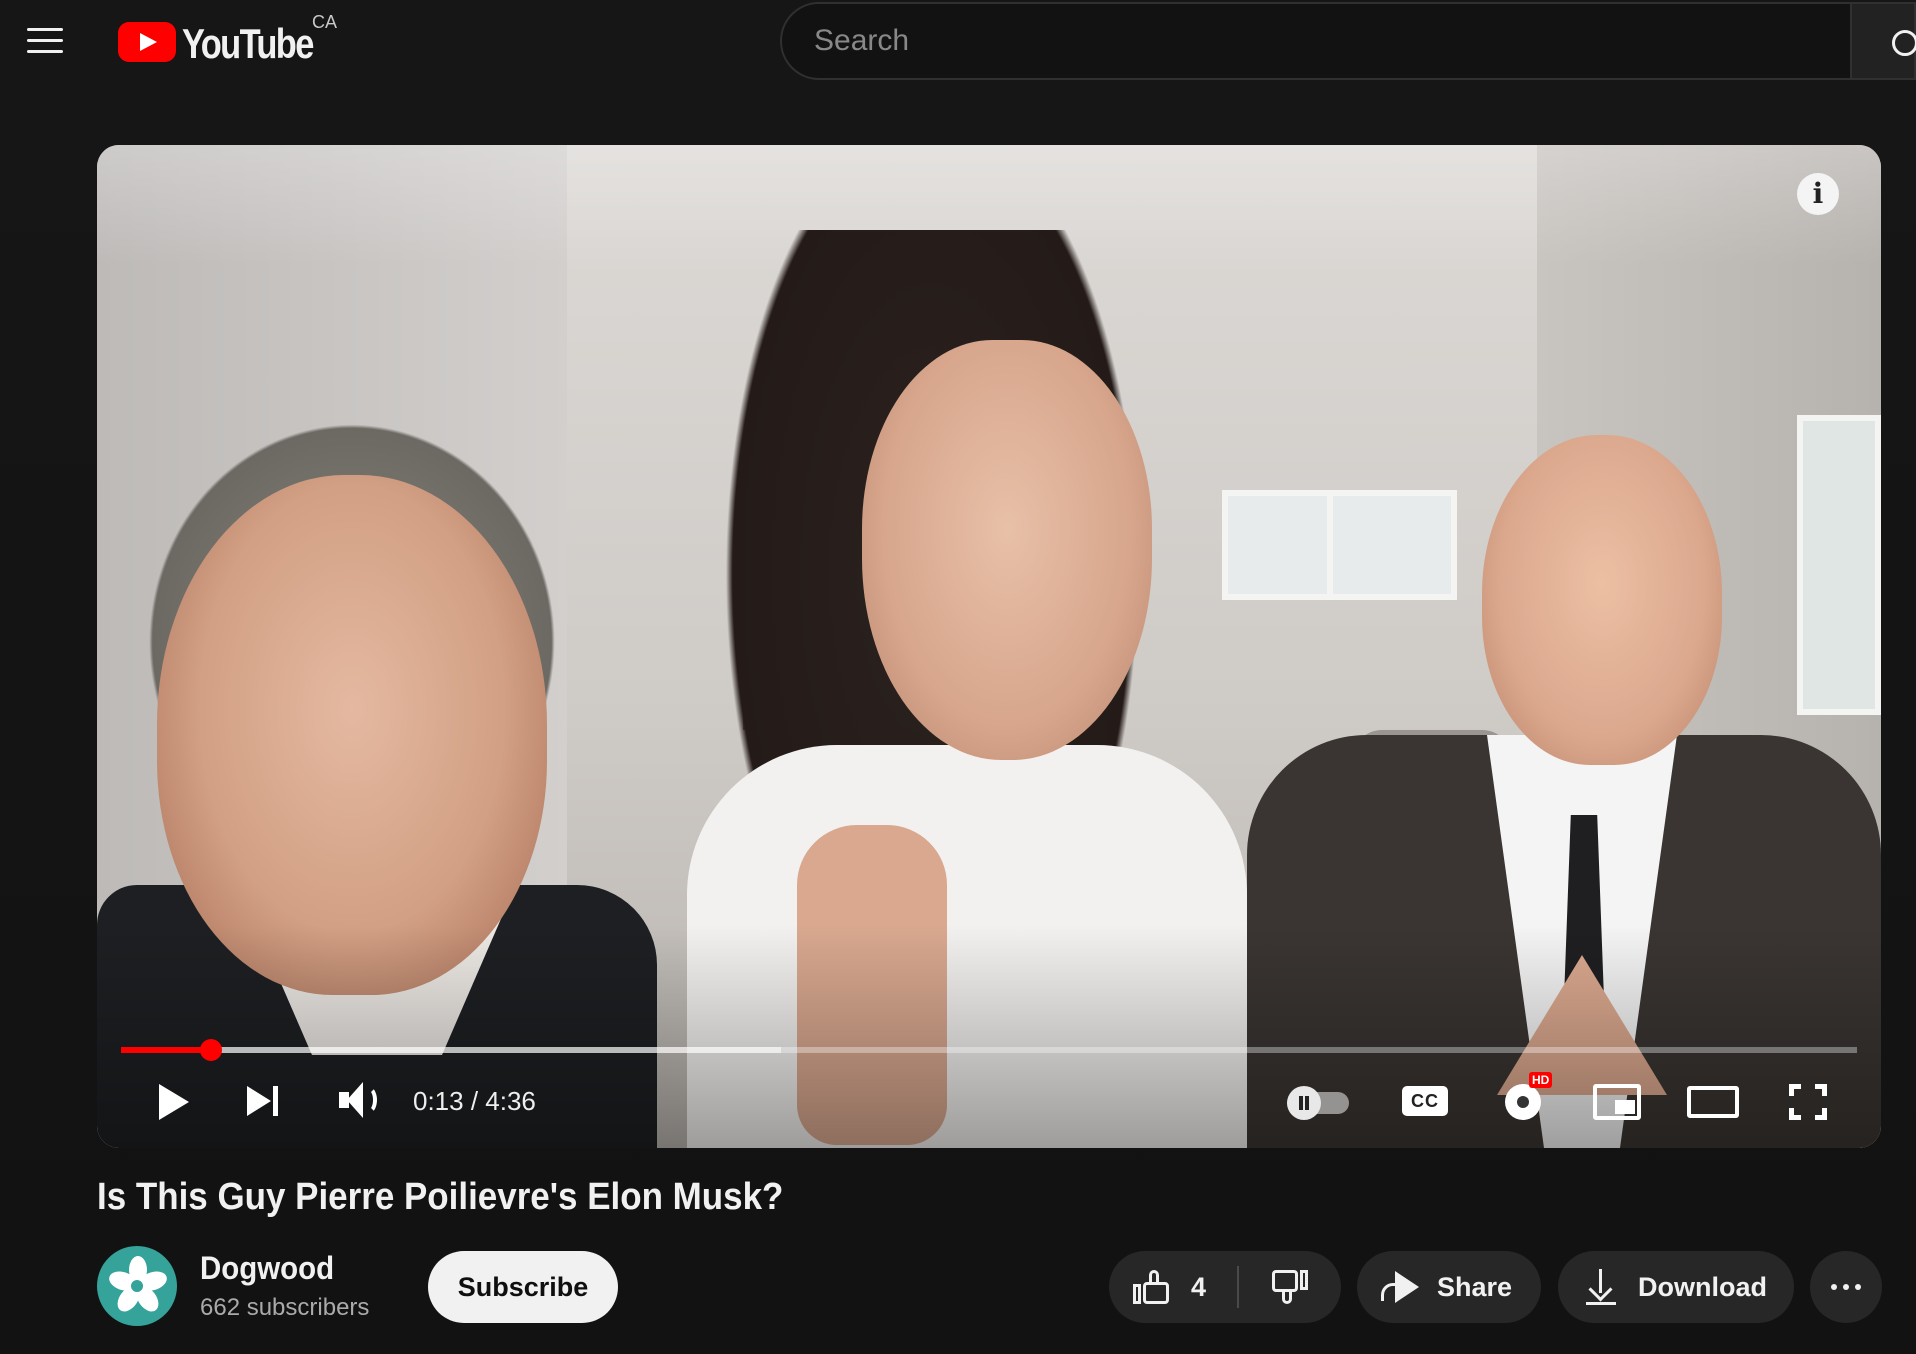  Describe the element at coordinates (1401, 1287) in the screenshot. I see `share-icon` at that location.